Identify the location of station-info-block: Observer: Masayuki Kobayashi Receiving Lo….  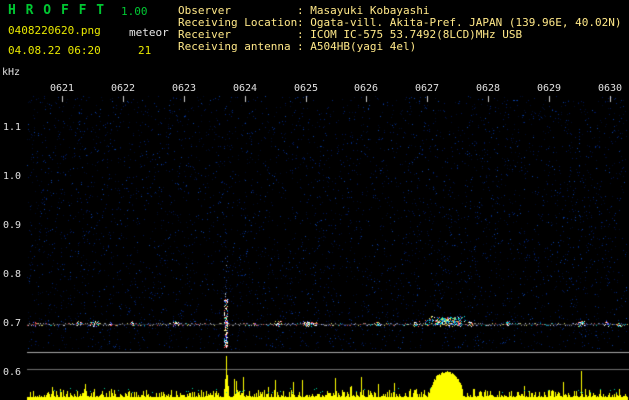
(400, 29).